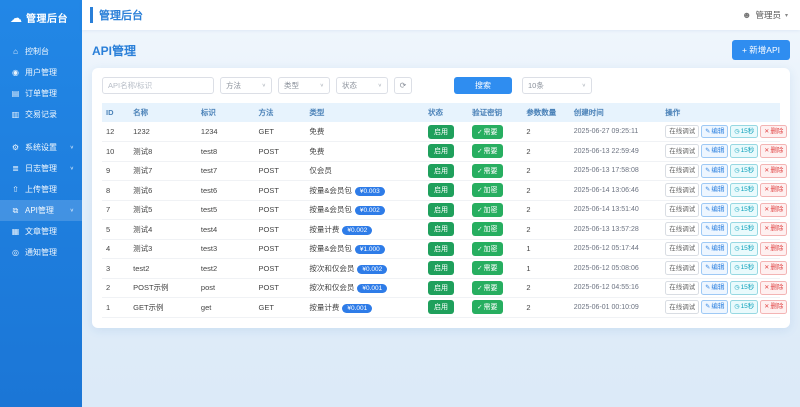 The image size is (800, 407). What do you see at coordinates (487, 229) in the screenshot?
I see `verify-badge: ✓加密` at bounding box center [487, 229].